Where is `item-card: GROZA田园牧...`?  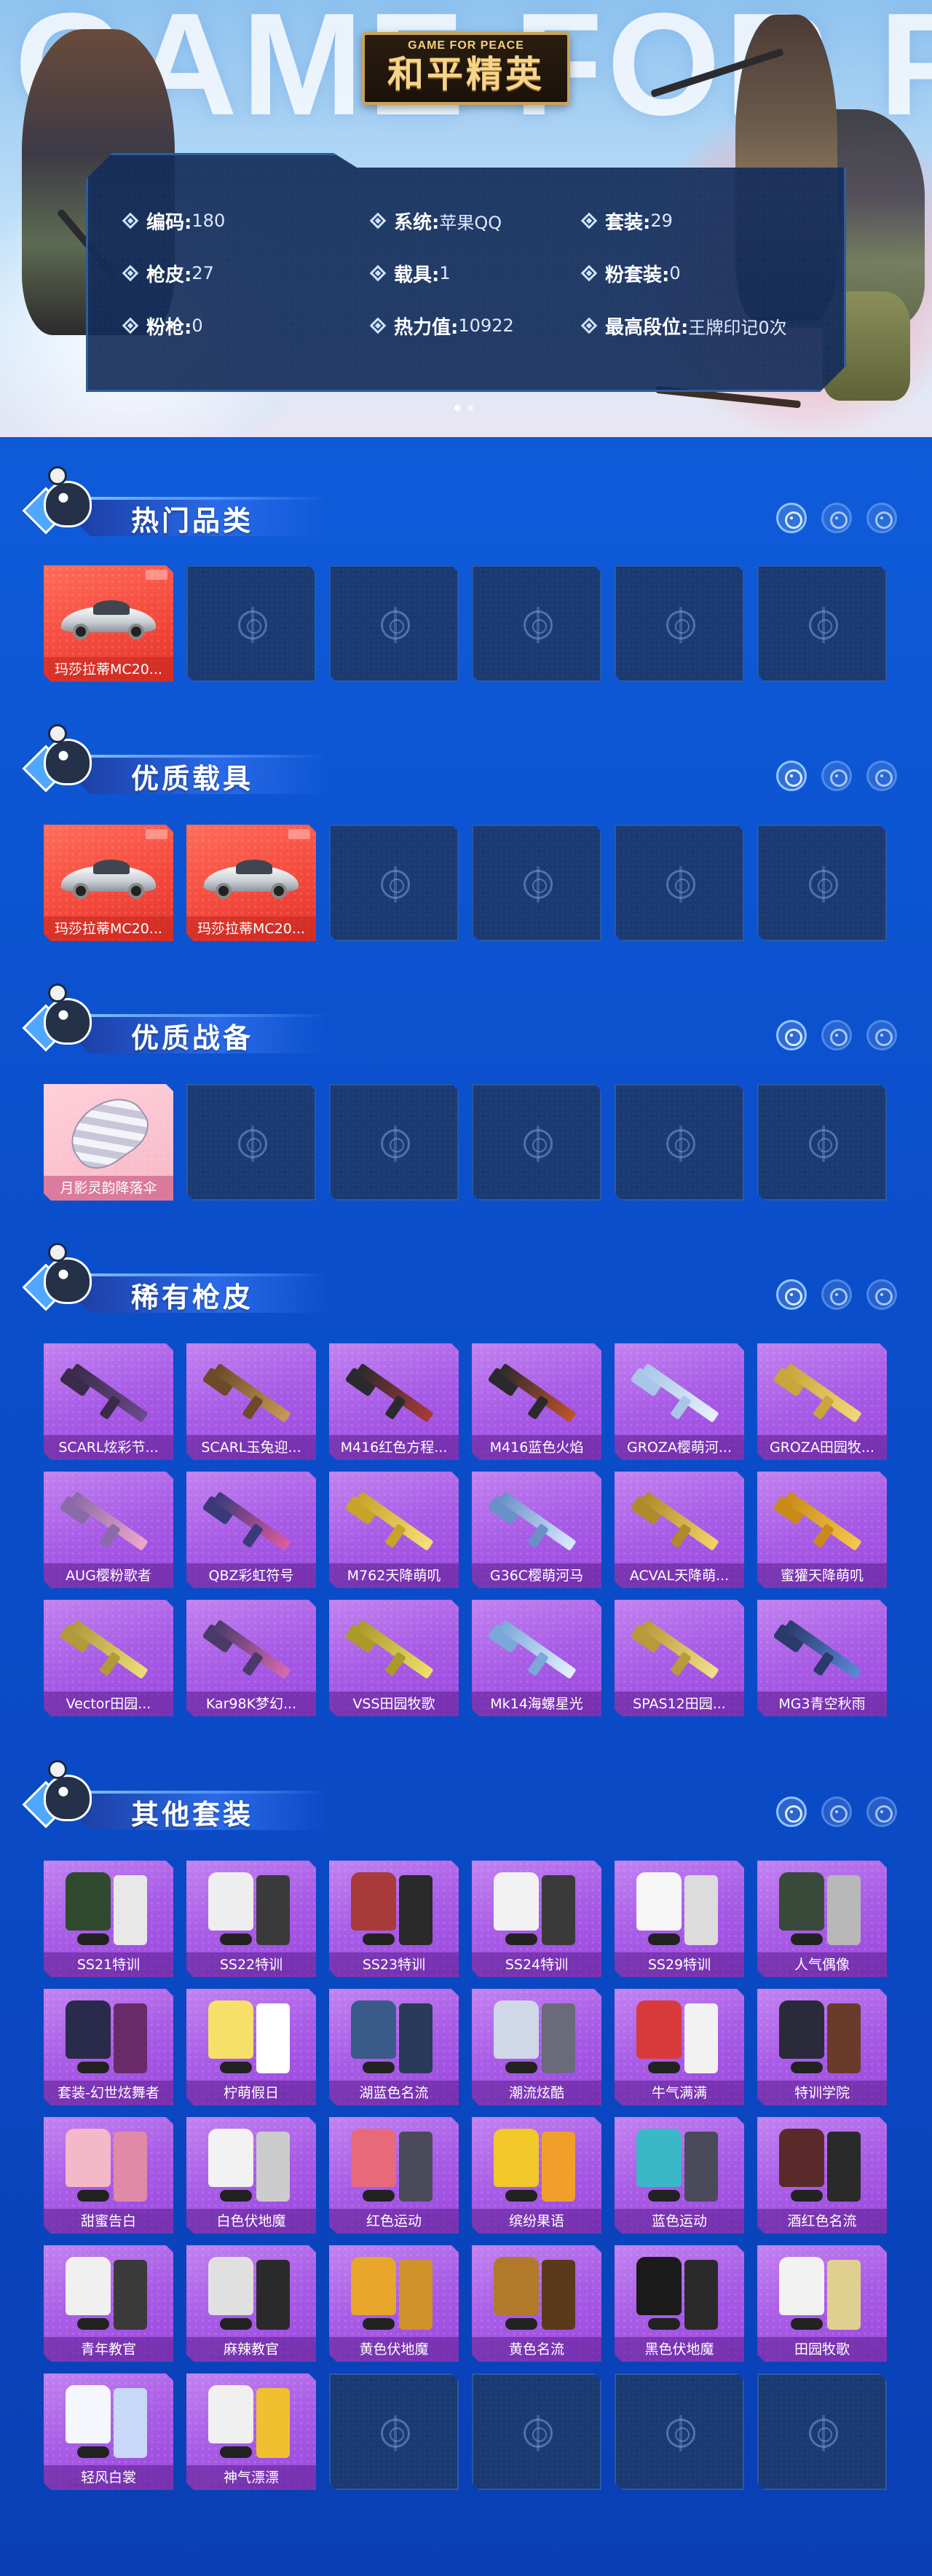 item-card: GROZA田园牧... is located at coordinates (822, 1401).